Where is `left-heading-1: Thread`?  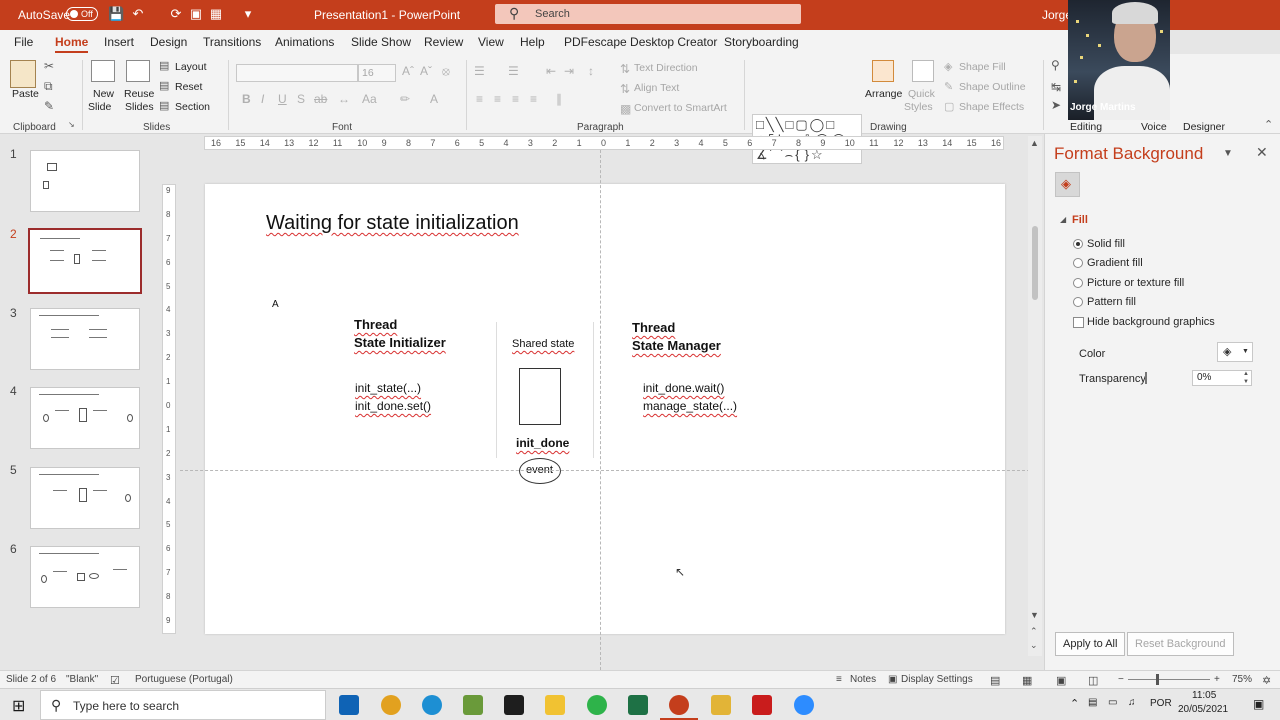
left-heading-1: Thread is located at coordinates (375, 324).